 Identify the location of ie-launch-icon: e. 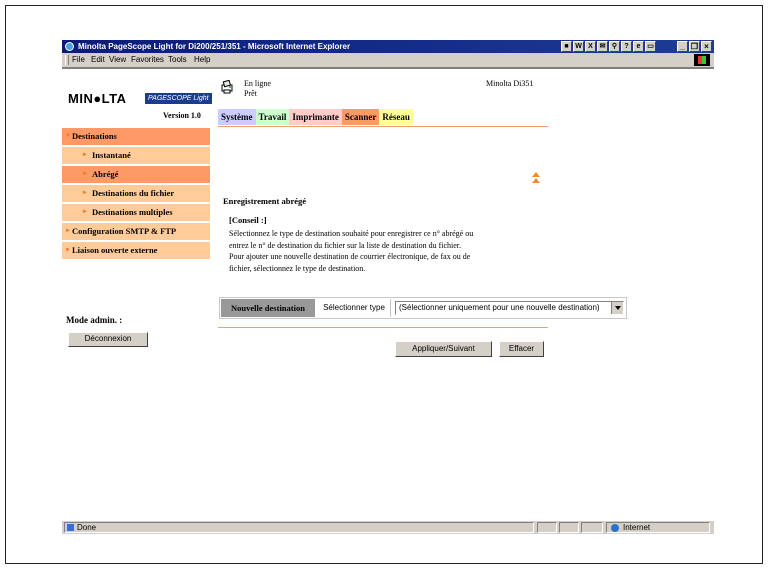
(638, 46).